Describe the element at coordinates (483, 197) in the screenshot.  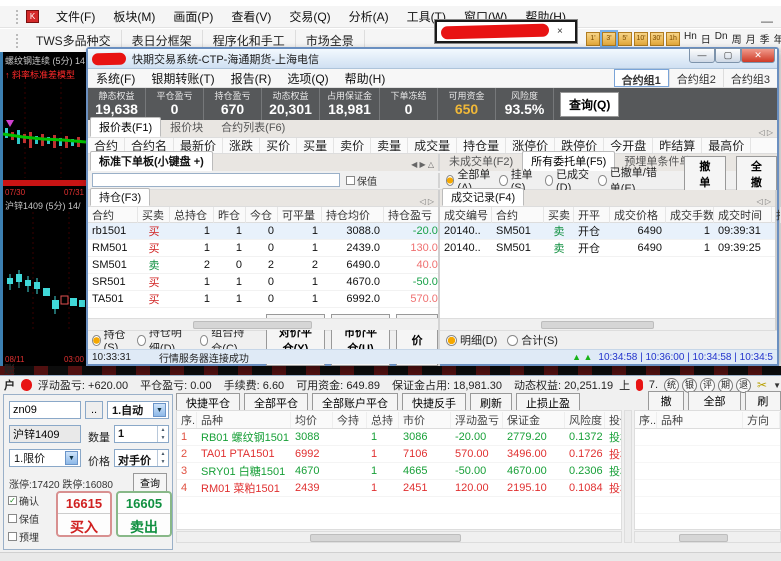
I see `trades-tab: 成交记录(F4)` at that location.